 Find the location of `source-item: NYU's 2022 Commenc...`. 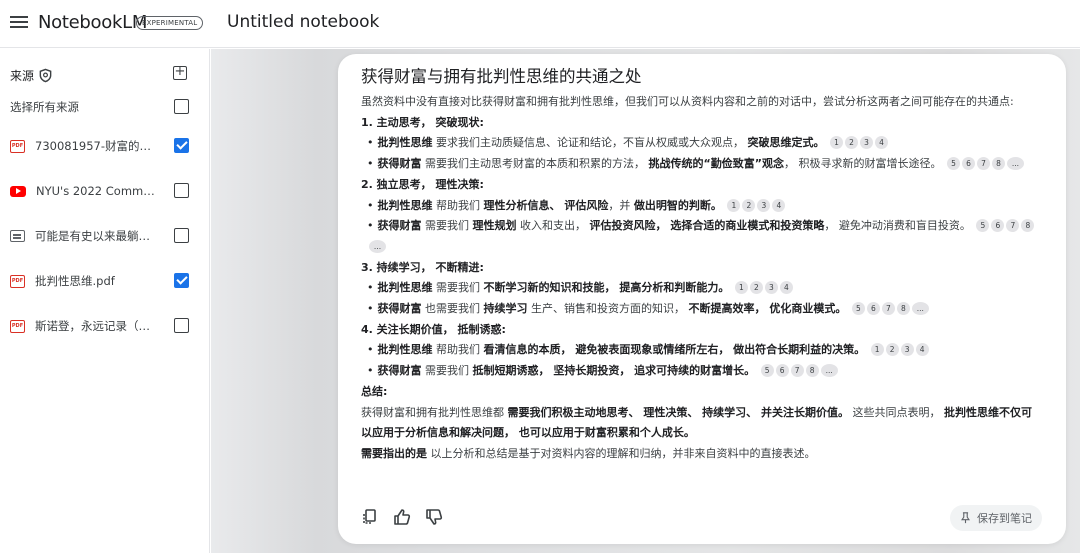

source-item: NYU's 2022 Commenc... is located at coordinates (105, 191).